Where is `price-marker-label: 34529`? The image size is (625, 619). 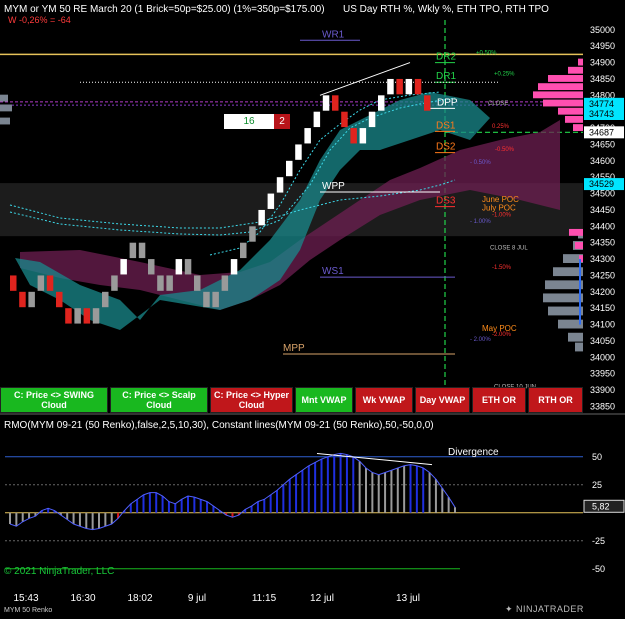 price-marker-label: 34529 is located at coordinates (601, 184).